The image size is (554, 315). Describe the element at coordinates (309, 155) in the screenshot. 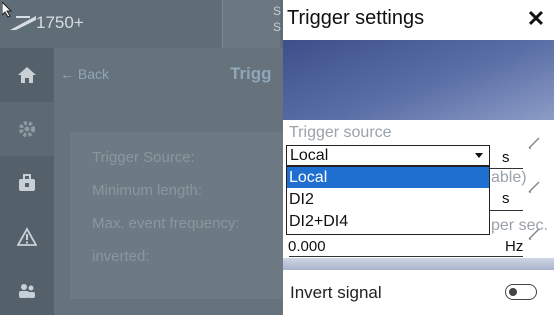

I see `trigger-source-value: Local` at that location.